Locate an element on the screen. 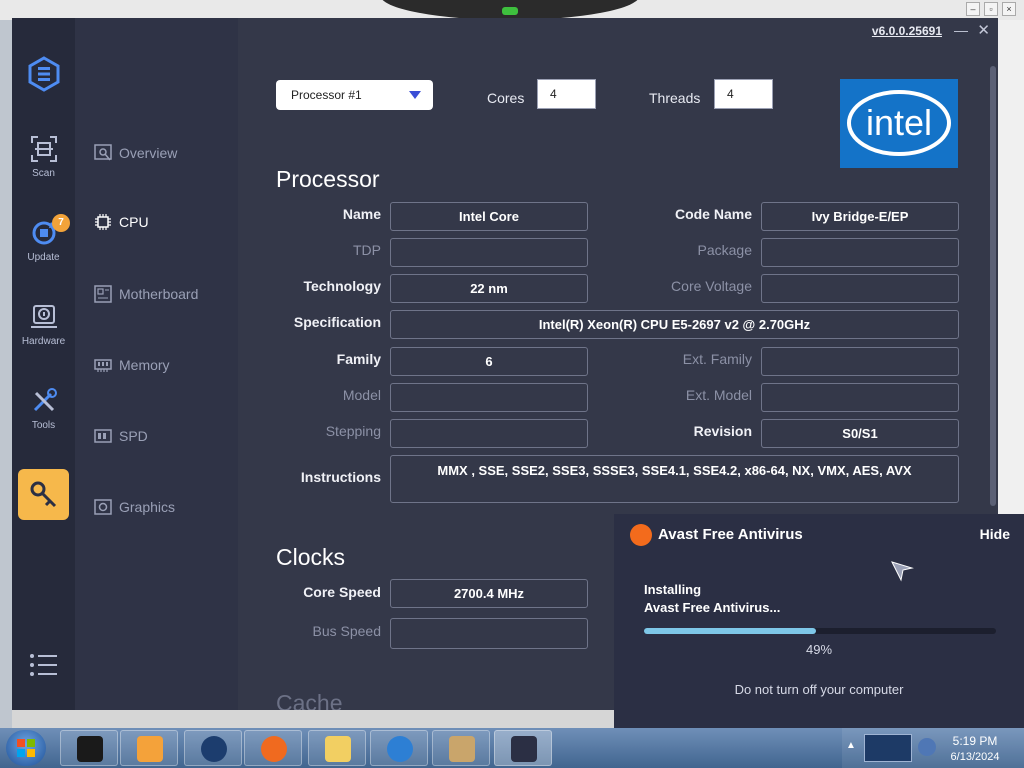  tools-icon is located at coordinates (45, 400).